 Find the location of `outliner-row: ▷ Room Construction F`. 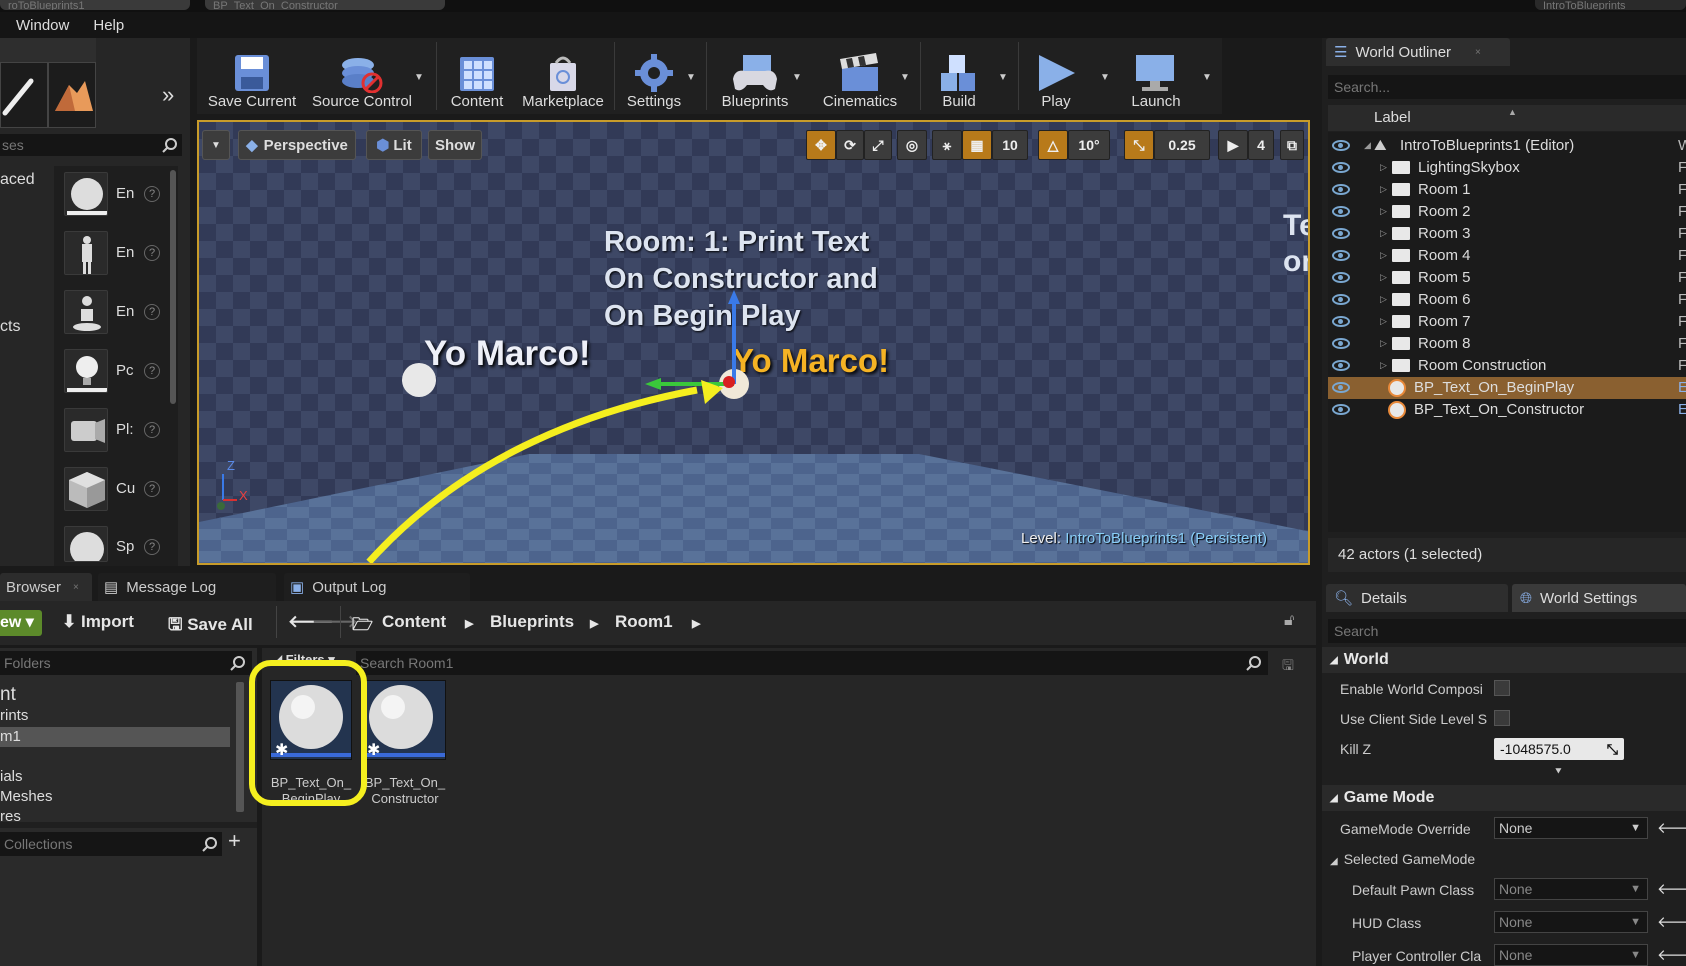

outliner-row: ▷ Room Construction F is located at coordinates (1507, 366).